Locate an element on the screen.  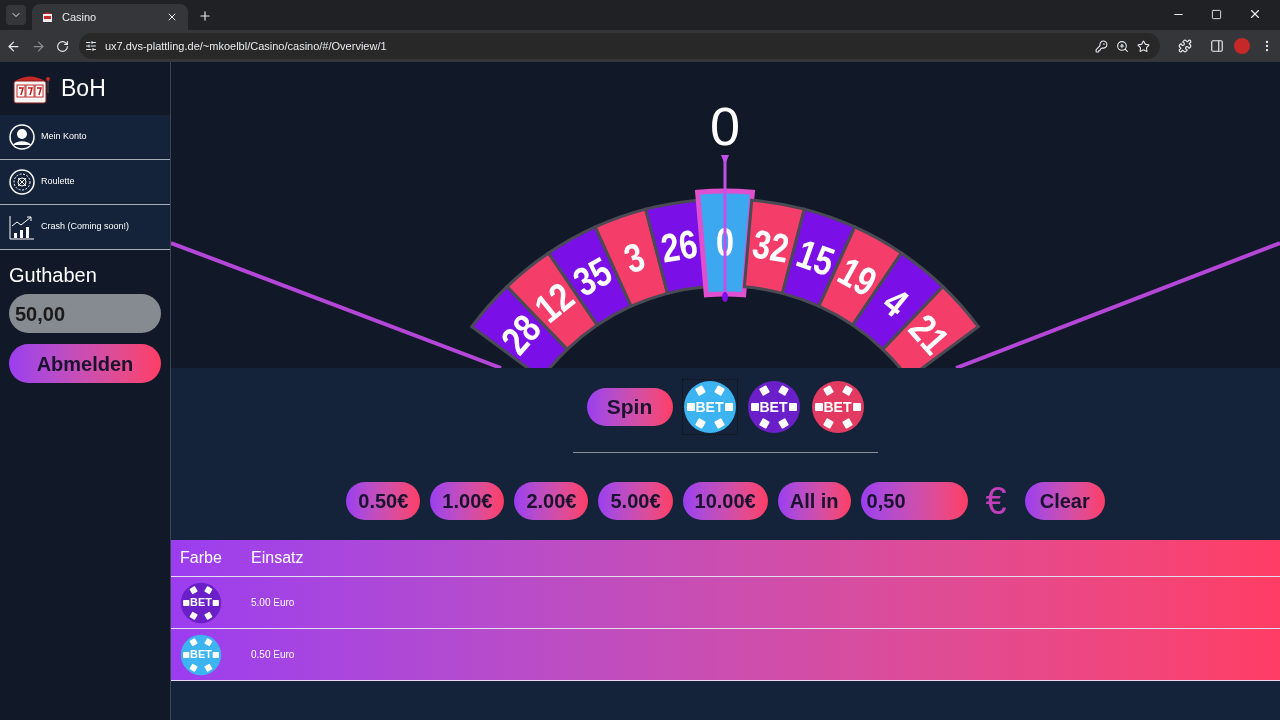
key-icon is located at coordinates (1101, 46).